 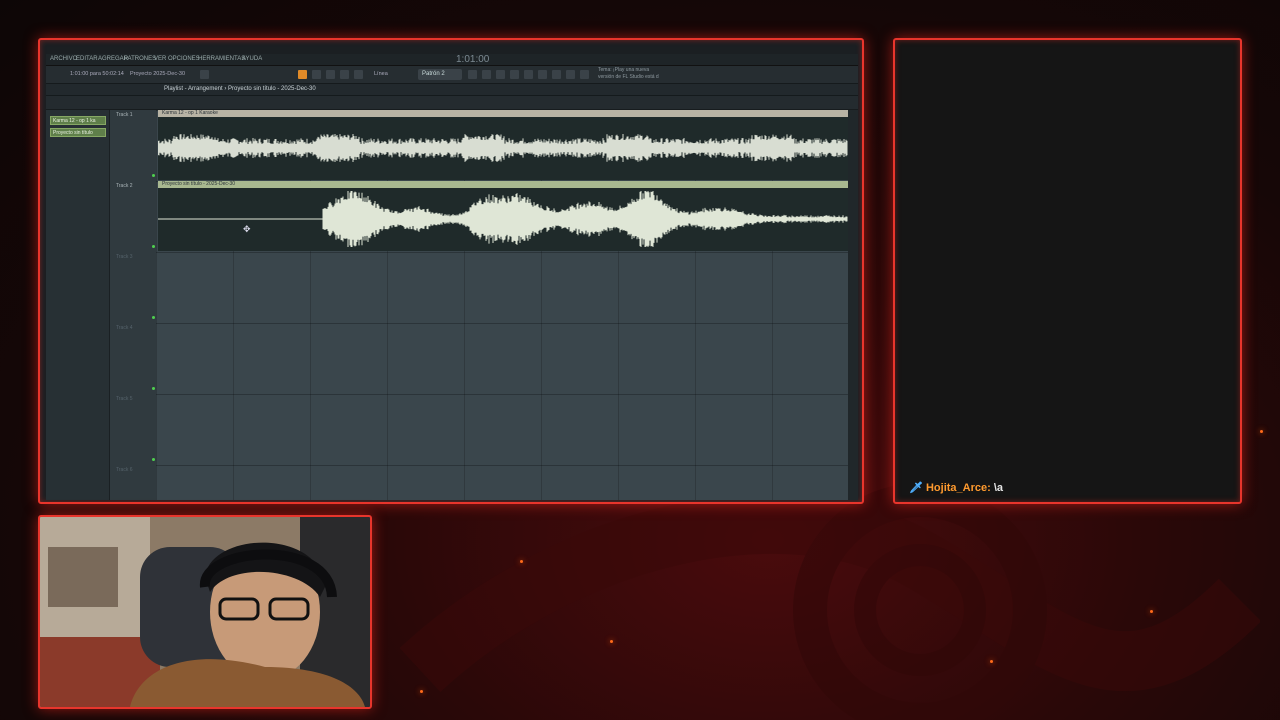 What do you see at coordinates (330, 74) in the screenshot?
I see `pencil-tool-icon` at bounding box center [330, 74].